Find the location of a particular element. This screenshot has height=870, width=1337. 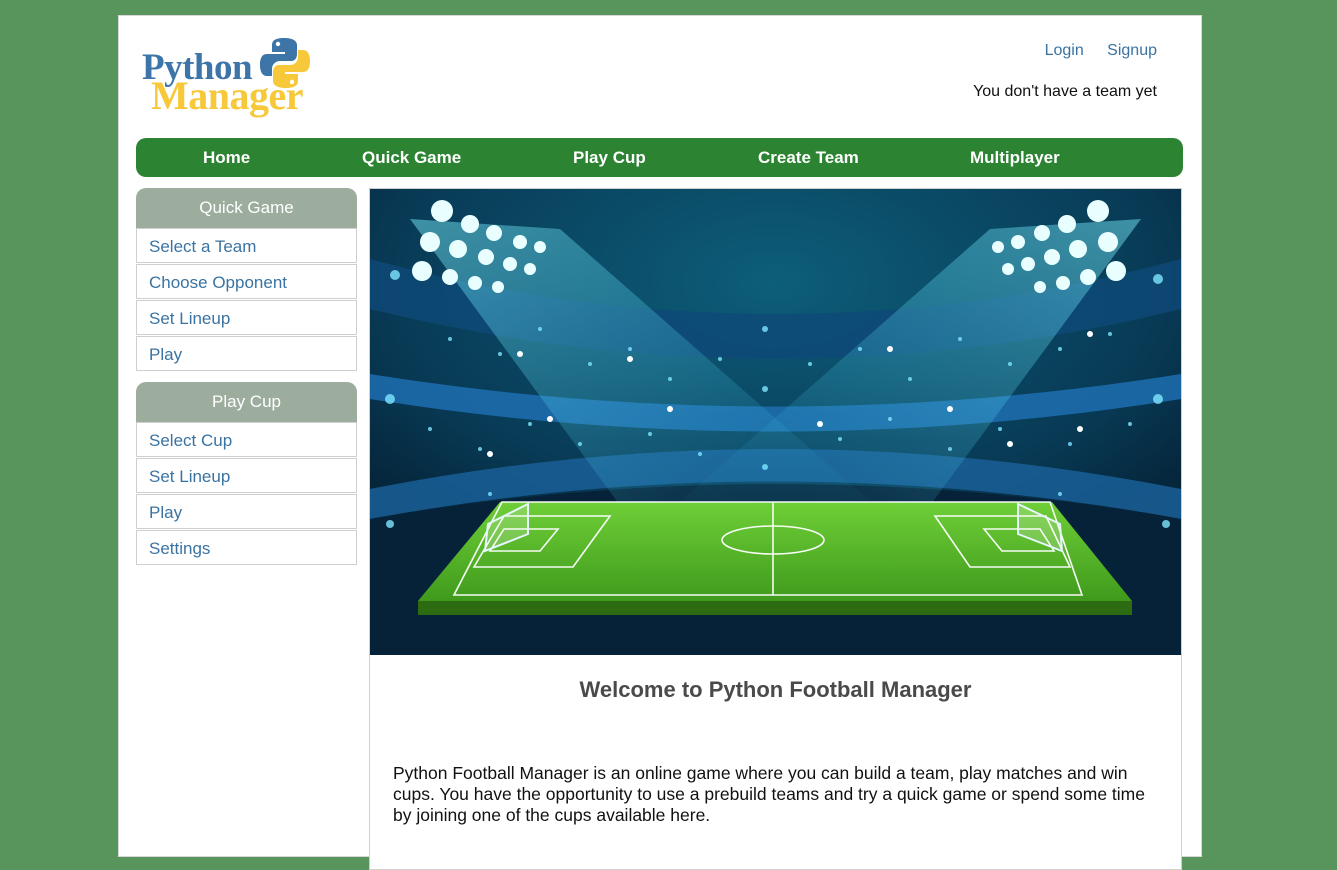

sidebar-item-cup-play: Play is located at coordinates (246, 511).